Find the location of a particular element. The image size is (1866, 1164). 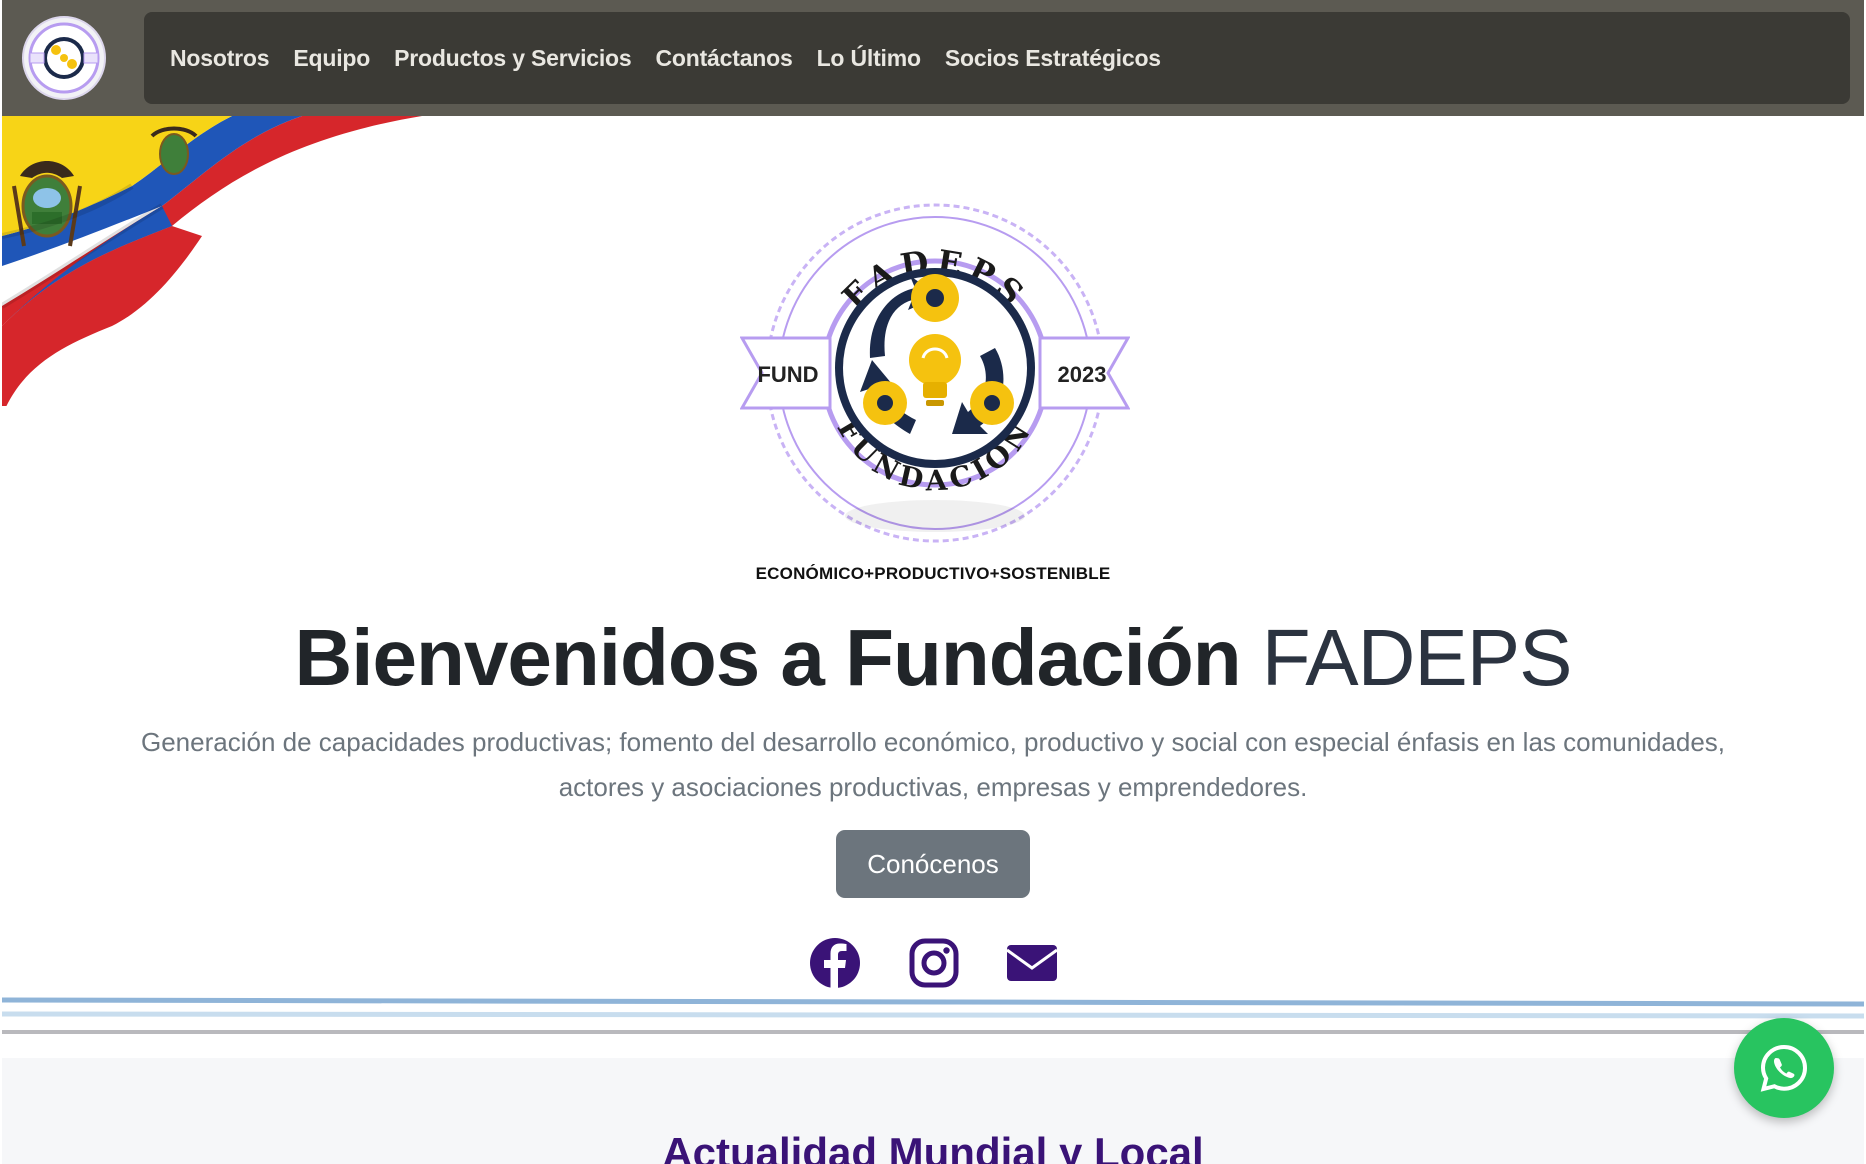

whatsapp-icon is located at coordinates (1784, 1068).